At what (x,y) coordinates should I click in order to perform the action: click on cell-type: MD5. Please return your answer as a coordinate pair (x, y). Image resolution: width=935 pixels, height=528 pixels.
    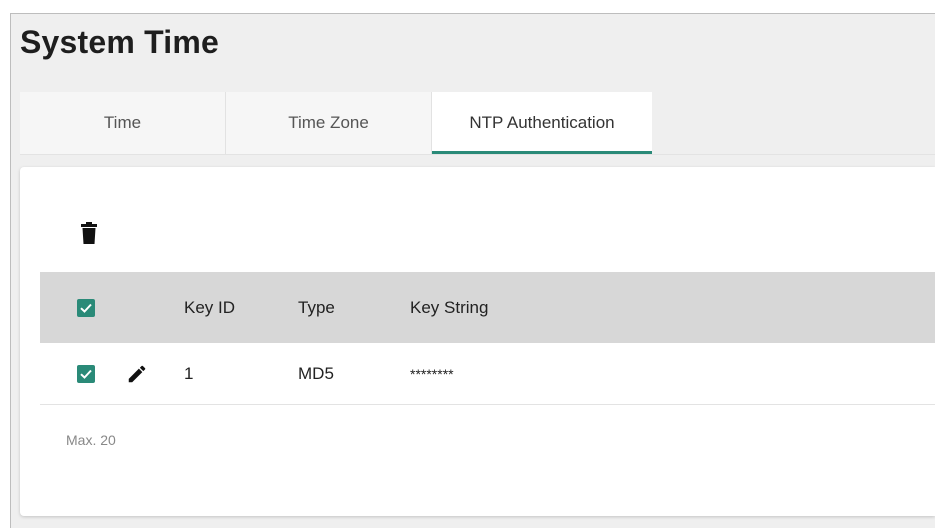
    Looking at the image, I should click on (316, 373).